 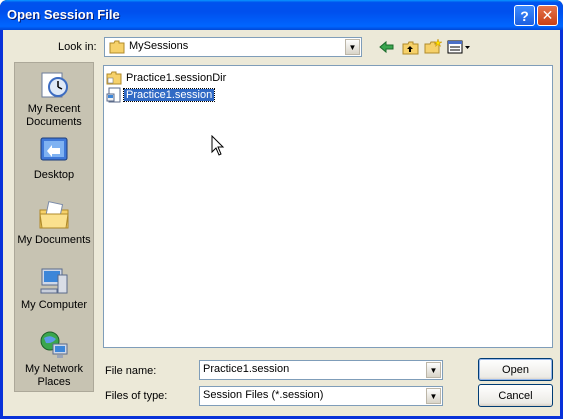 I want to click on file-name-label: File name:, so click(x=131, y=371).